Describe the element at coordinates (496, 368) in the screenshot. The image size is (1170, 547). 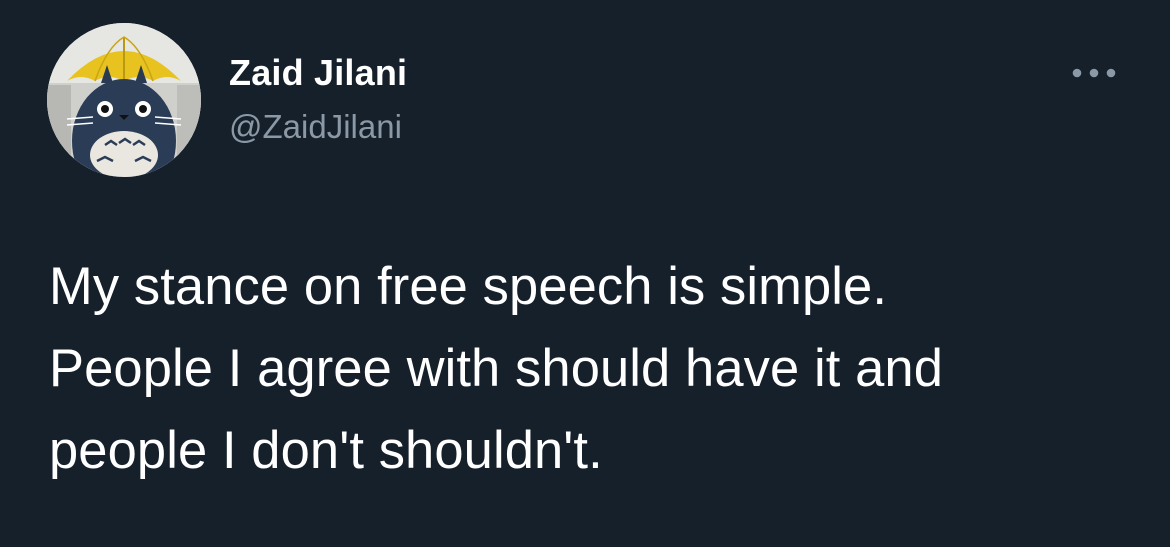
I see `tweet-text-line: People I agree with should have it and` at that location.